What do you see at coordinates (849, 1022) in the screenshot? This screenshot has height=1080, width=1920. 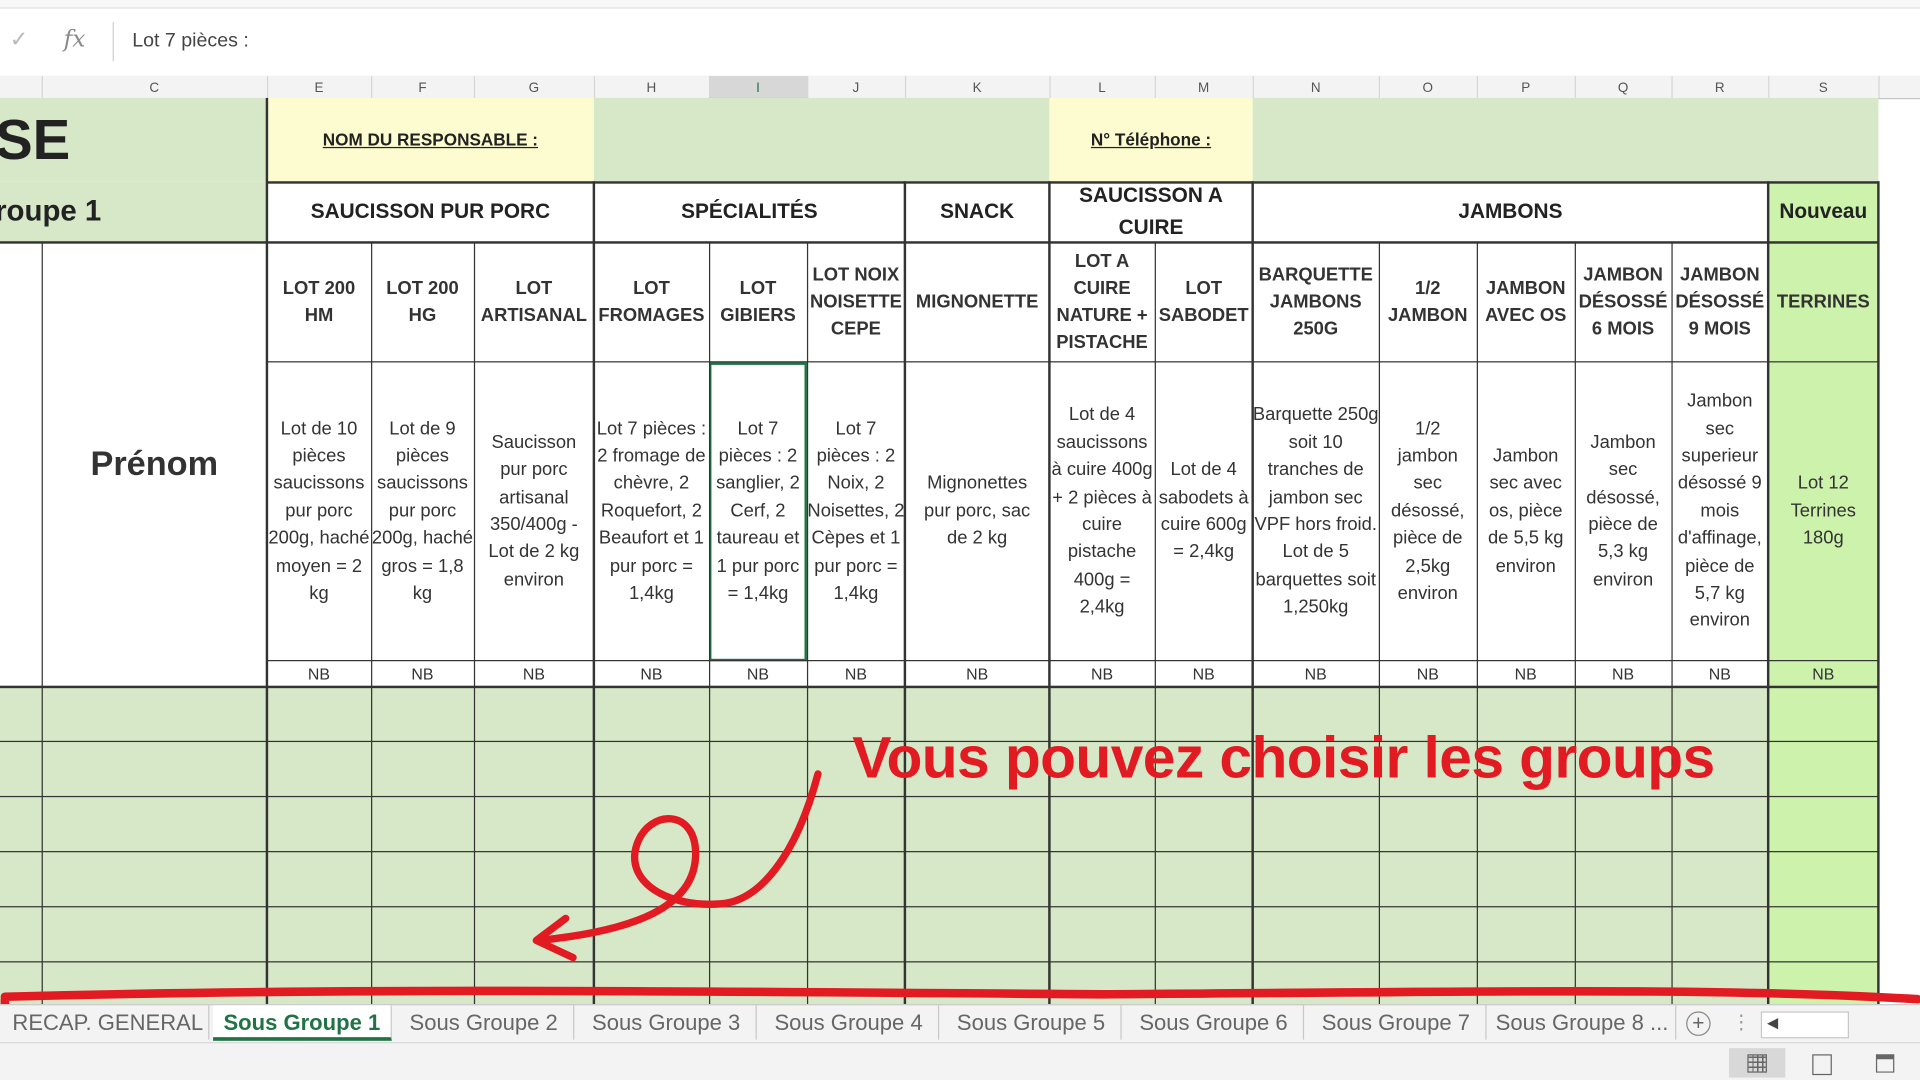 I see `sheet-tab: Sous Groupe 4` at bounding box center [849, 1022].